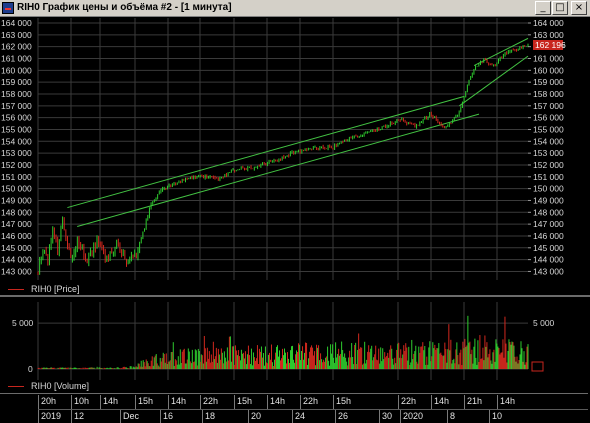 This screenshot has width=590, height=423. I want to click on date-label: 2019, so click(49, 416).